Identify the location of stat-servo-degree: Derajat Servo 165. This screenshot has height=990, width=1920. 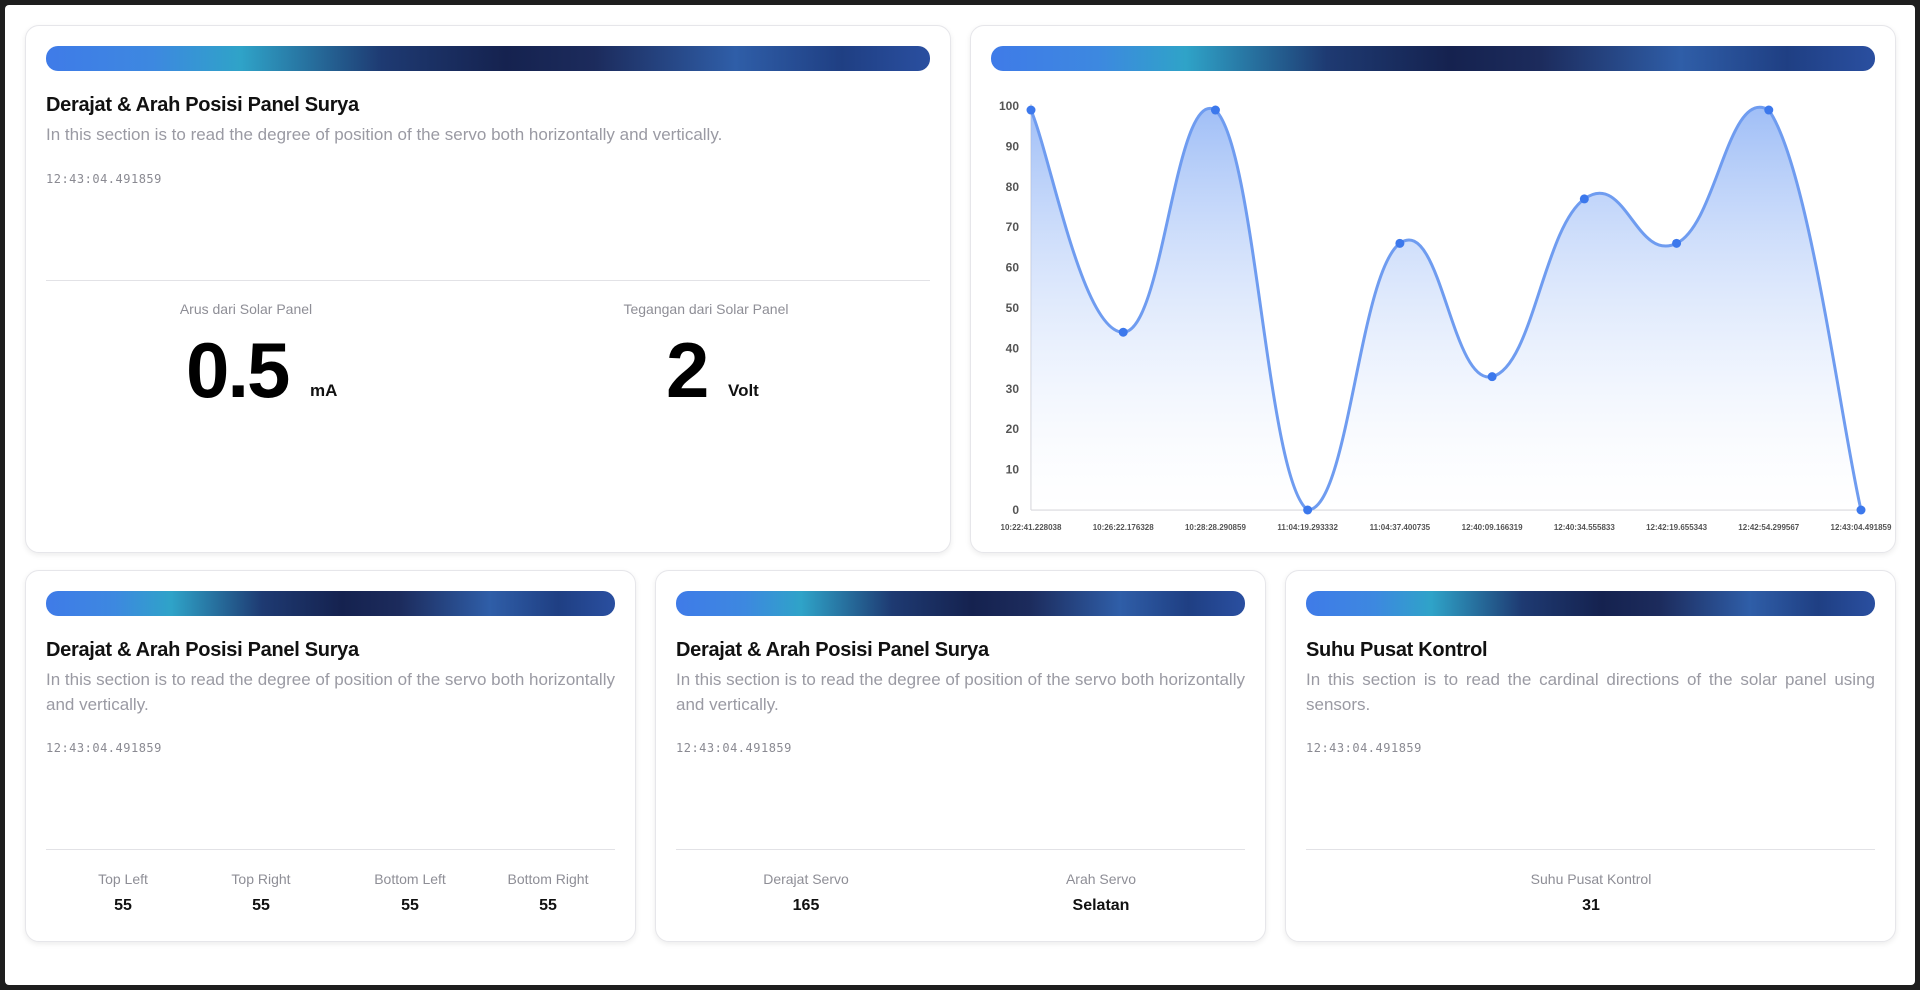
(806, 893).